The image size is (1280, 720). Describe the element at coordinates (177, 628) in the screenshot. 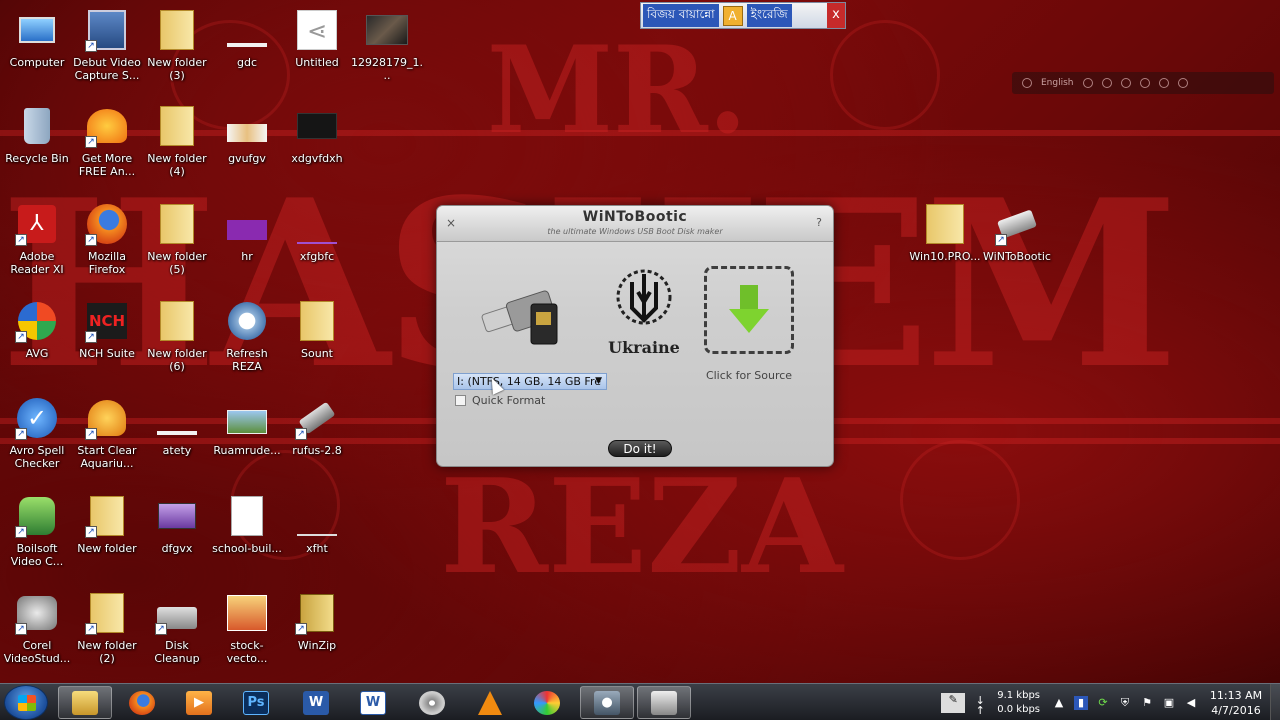

I see `desktop-icon-disk-cleanup: ↗ Disk Cleanup` at that location.